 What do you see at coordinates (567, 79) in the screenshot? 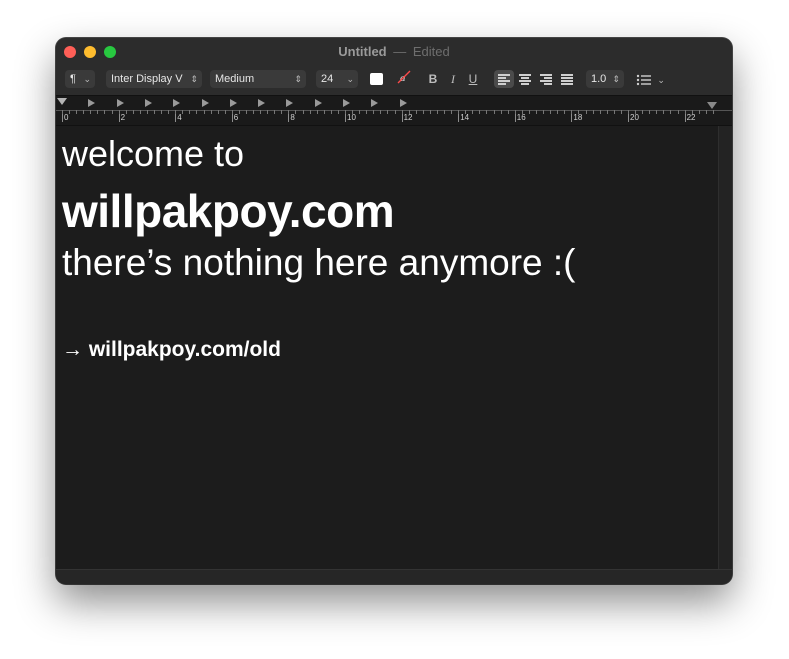
I see `justify-button` at bounding box center [567, 79].